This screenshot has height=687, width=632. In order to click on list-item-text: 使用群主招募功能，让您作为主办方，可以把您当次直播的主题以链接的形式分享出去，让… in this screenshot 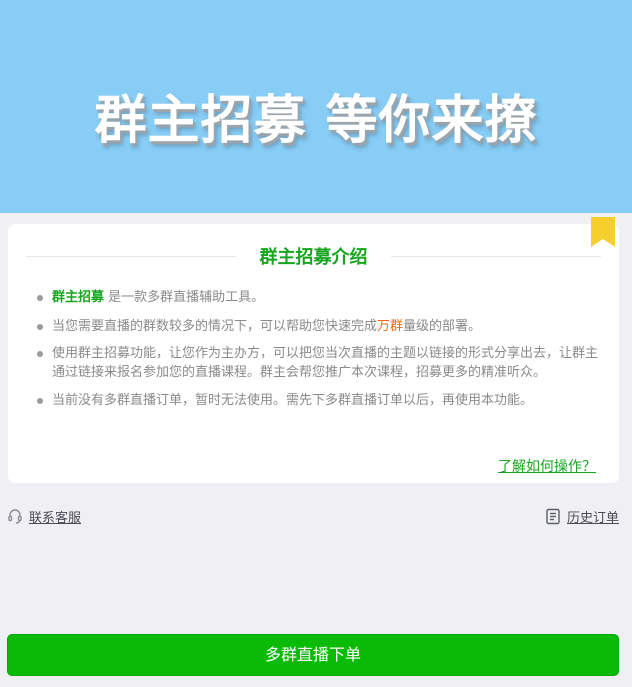, I will do `click(325, 363)`.